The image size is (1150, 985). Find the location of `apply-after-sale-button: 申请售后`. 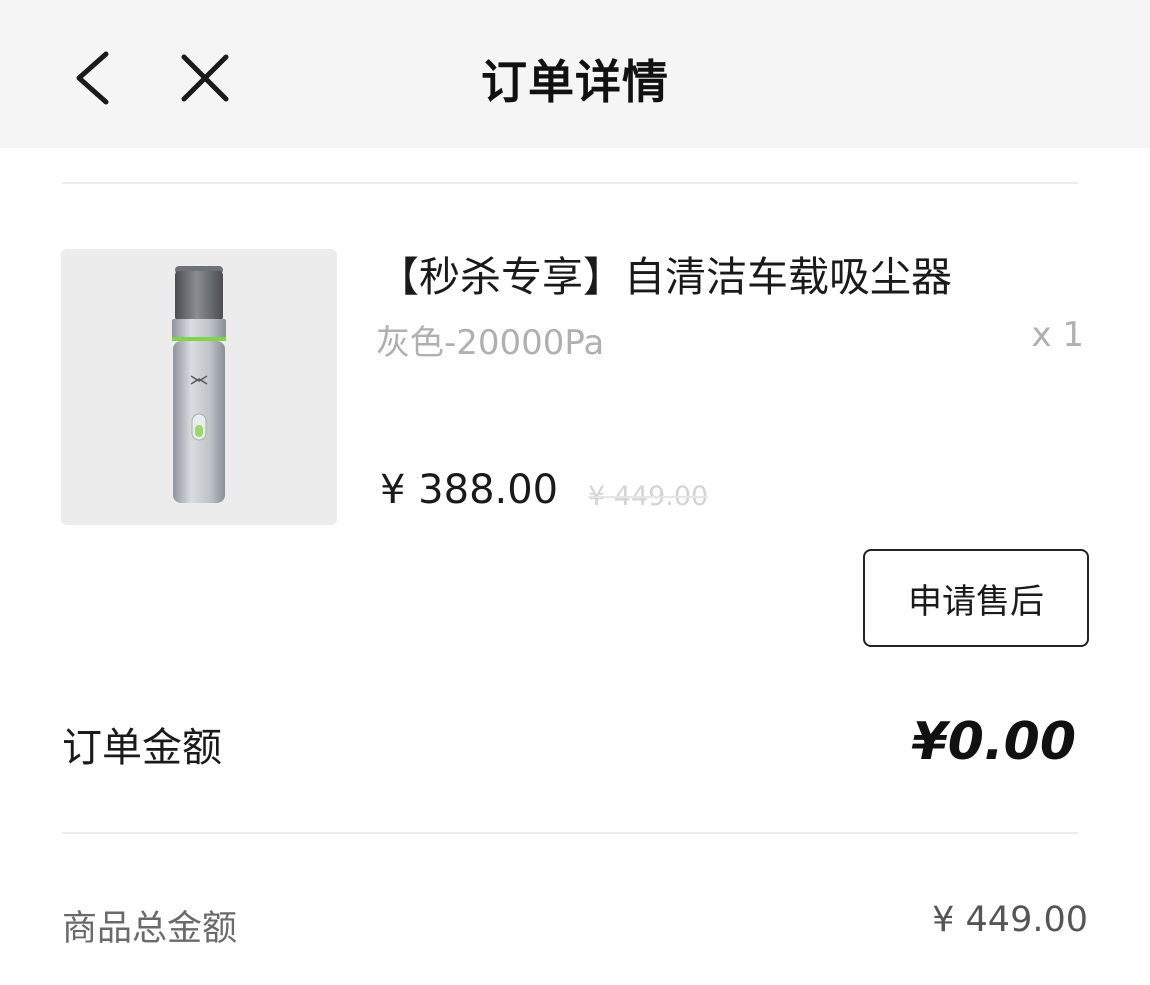

apply-after-sale-button: 申请售后 is located at coordinates (976, 598).